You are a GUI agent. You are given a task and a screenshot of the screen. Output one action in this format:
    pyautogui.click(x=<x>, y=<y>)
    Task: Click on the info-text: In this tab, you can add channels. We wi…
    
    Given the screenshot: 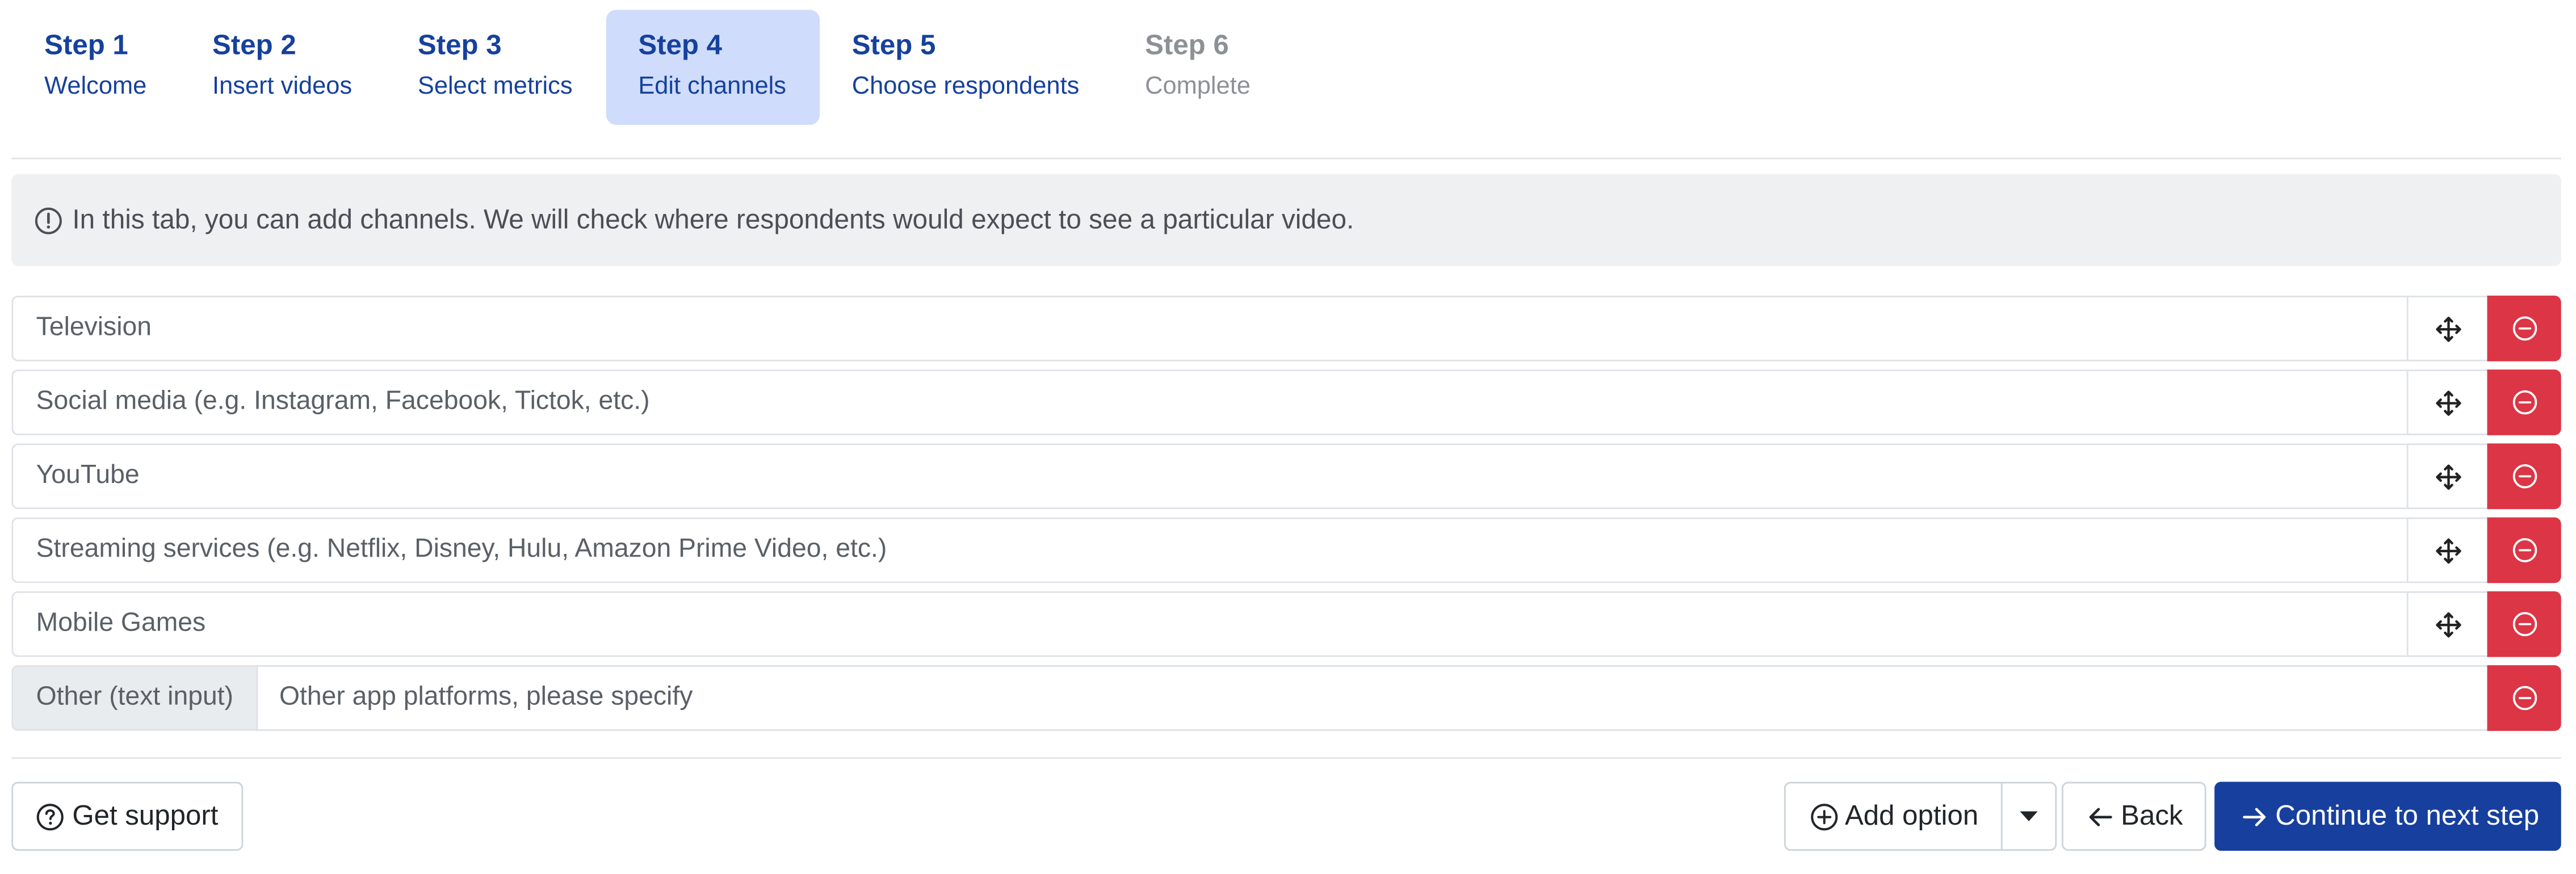 What is the action you would take?
    pyautogui.click(x=713, y=219)
    